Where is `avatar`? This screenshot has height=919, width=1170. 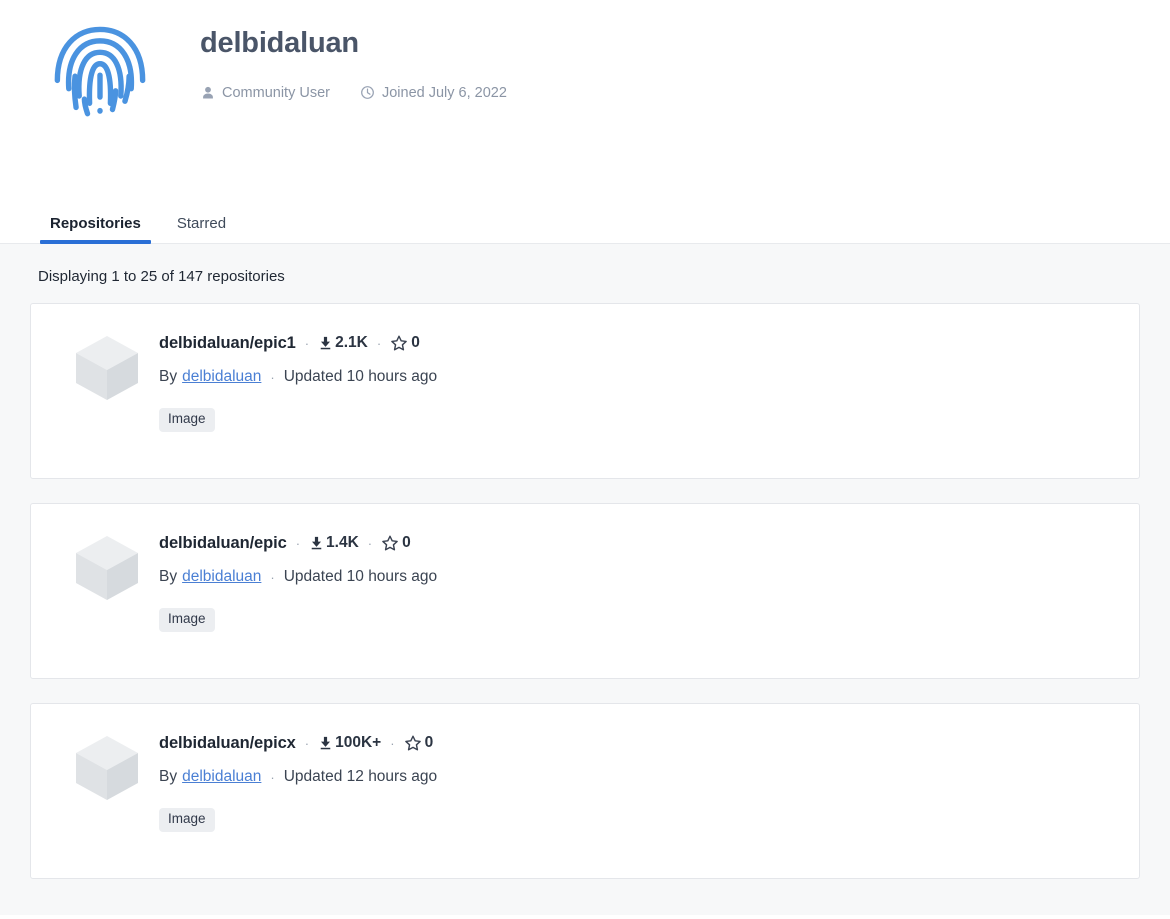 avatar is located at coordinates (100, 68).